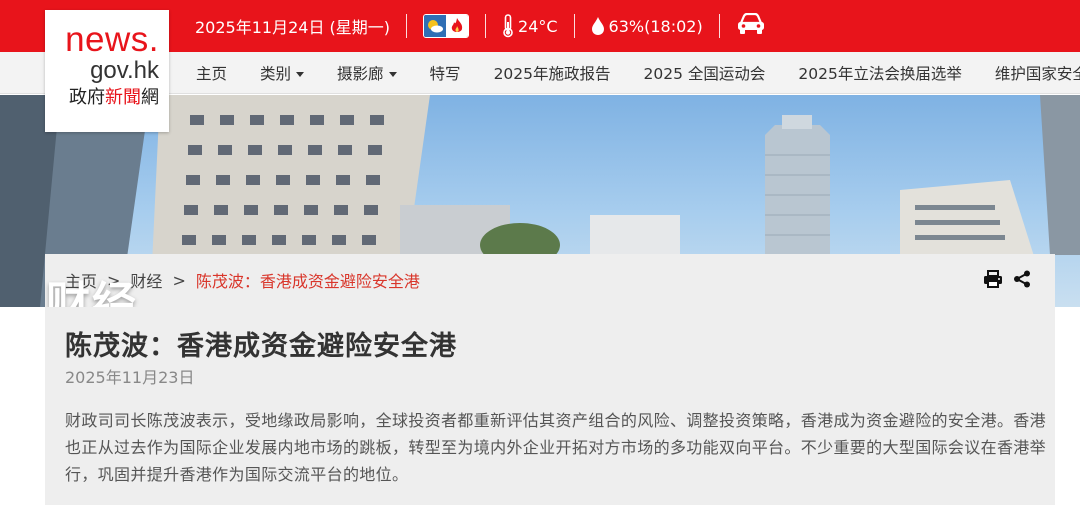 The width and height of the screenshot is (1080, 505). I want to click on nav-item-national-games: 2025 全国运动会, so click(705, 73).